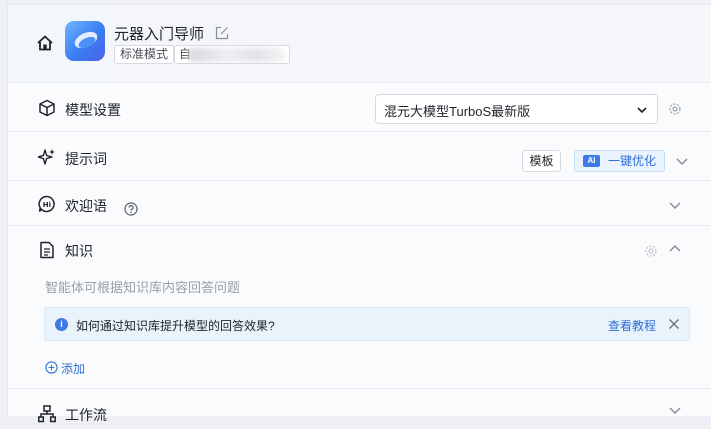 The width and height of the screenshot is (711, 429). I want to click on plus-circle-icon, so click(51, 367).